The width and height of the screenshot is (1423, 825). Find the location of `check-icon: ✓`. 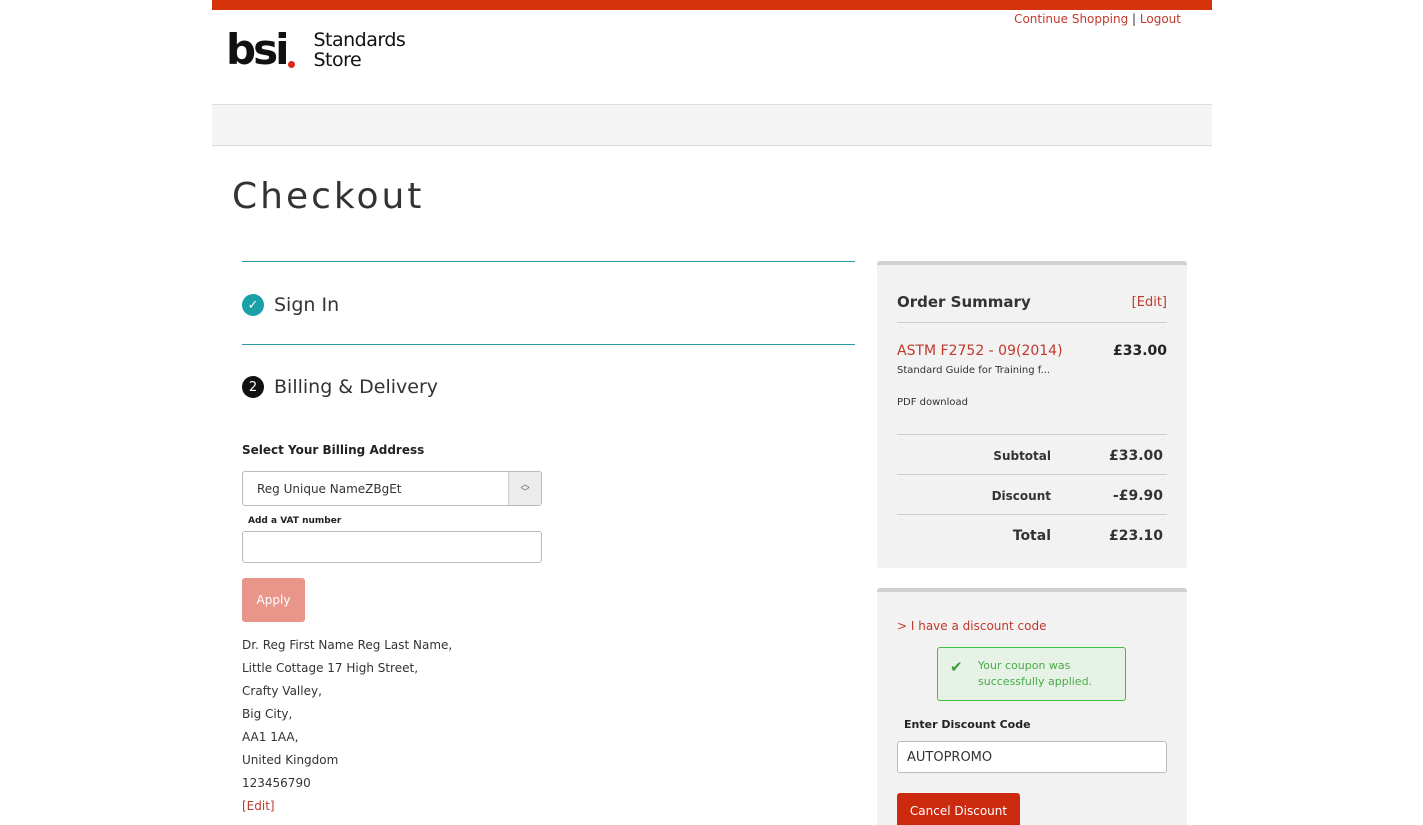

check-icon: ✓ is located at coordinates (253, 305).